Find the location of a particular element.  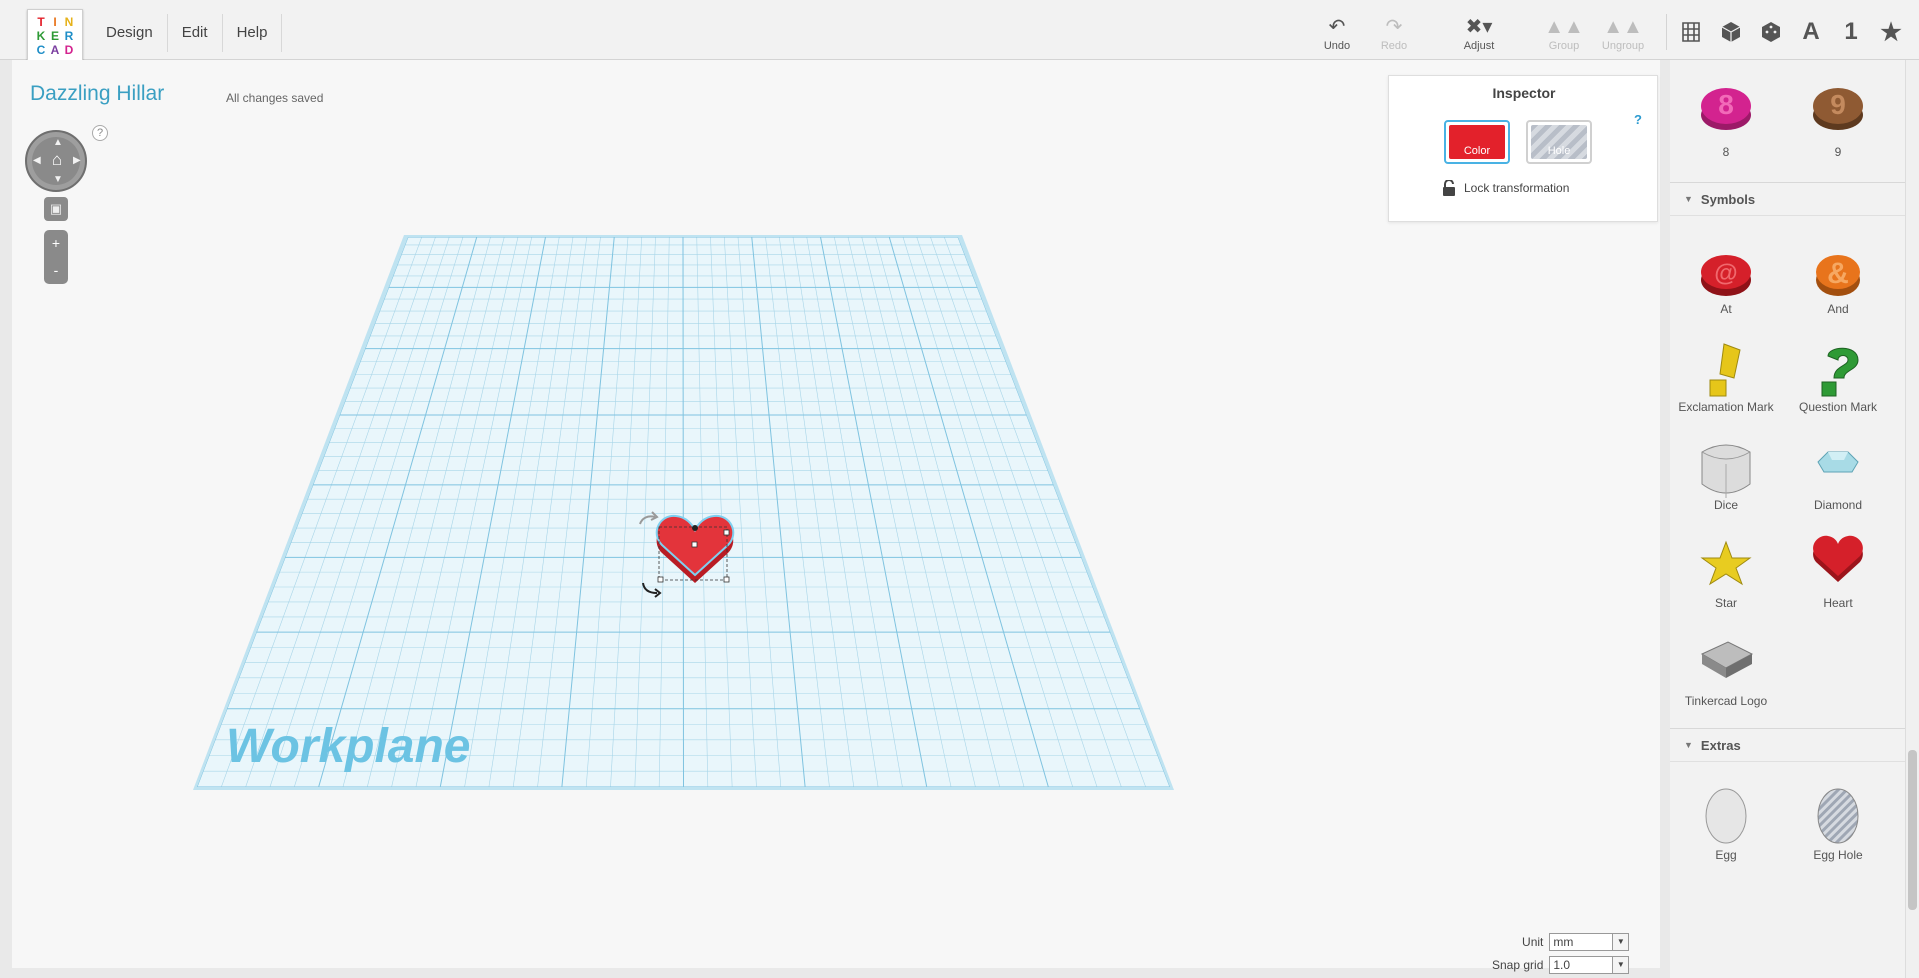

at-symbol-shape-icon: @ is located at coordinates (1726, 275).